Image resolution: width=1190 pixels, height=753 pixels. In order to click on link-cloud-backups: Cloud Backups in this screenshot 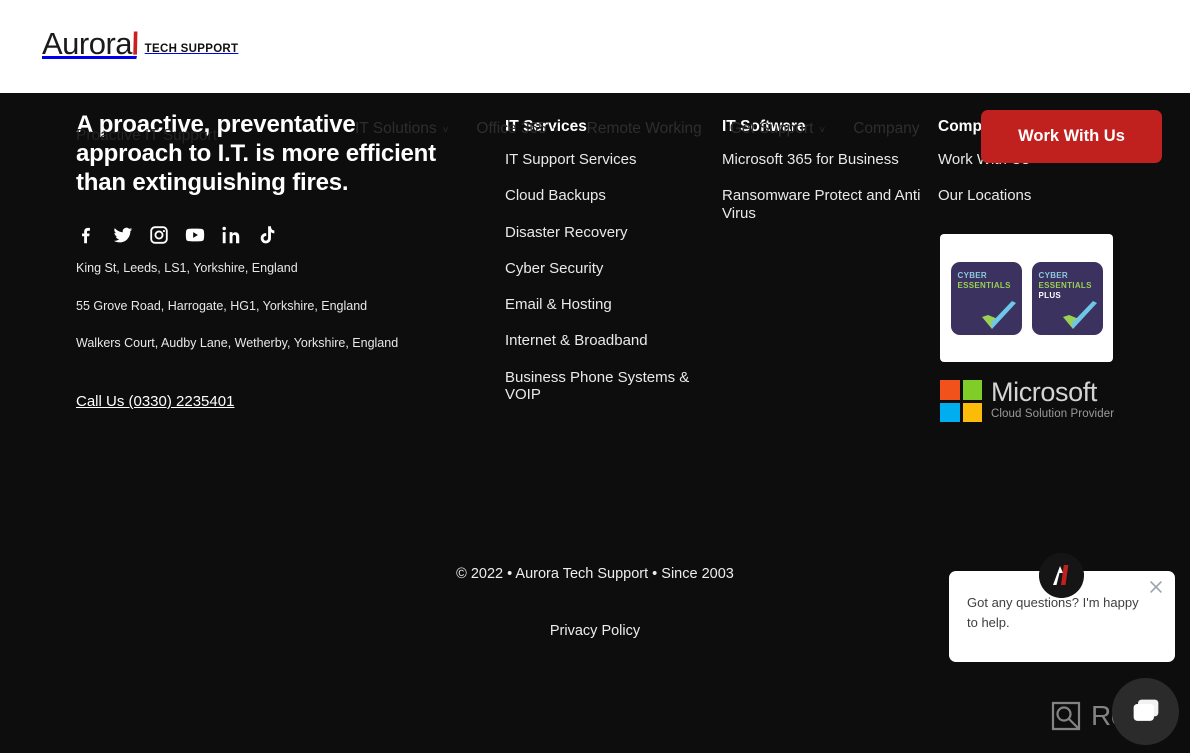, I will do `click(605, 195)`.